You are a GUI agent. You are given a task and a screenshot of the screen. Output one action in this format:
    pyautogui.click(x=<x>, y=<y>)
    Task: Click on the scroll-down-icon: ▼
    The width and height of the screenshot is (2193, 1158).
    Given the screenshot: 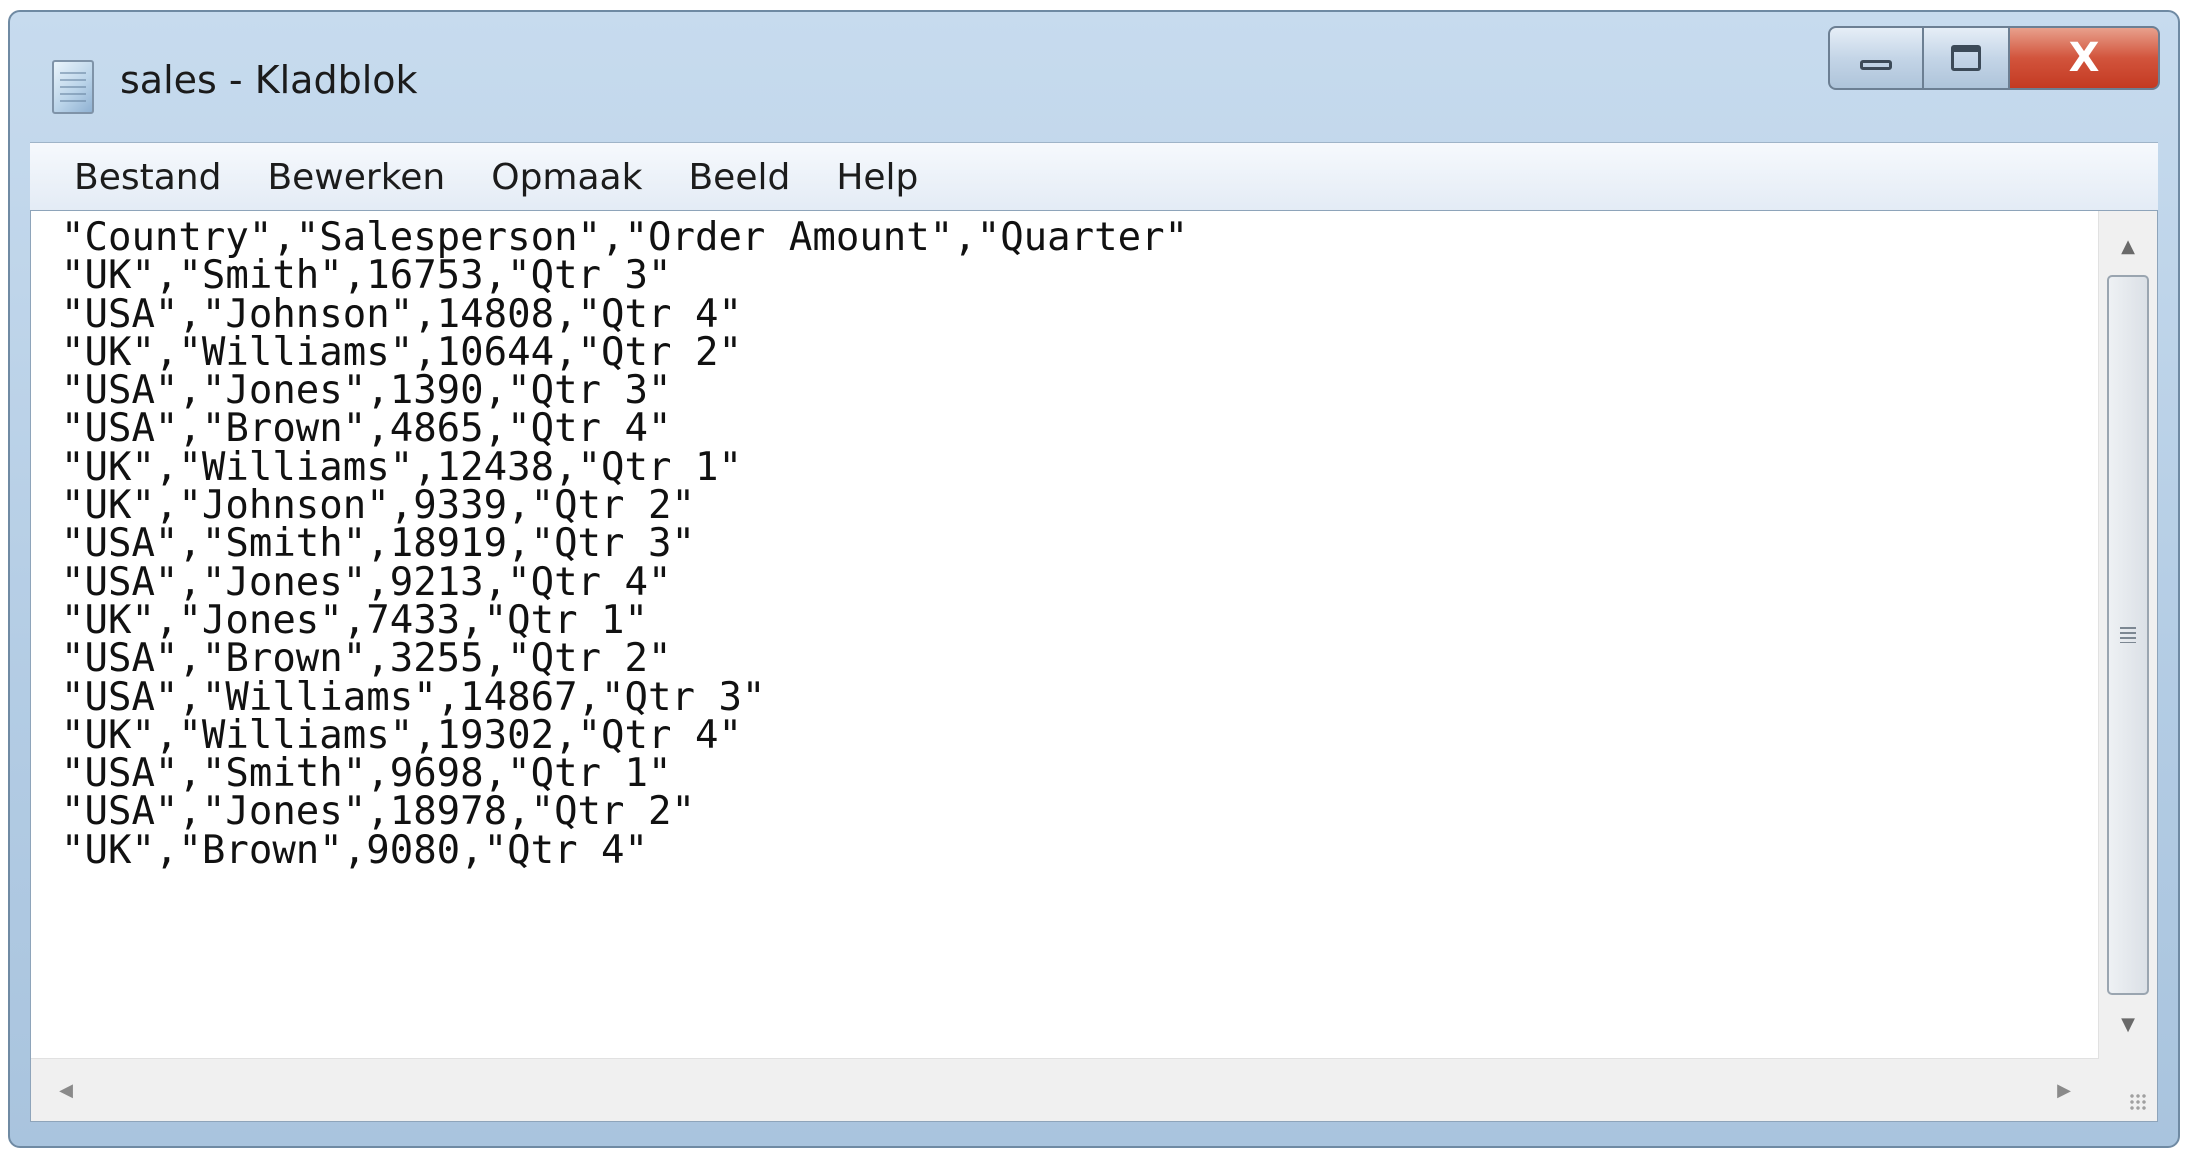 What is the action you would take?
    pyautogui.click(x=2128, y=1024)
    